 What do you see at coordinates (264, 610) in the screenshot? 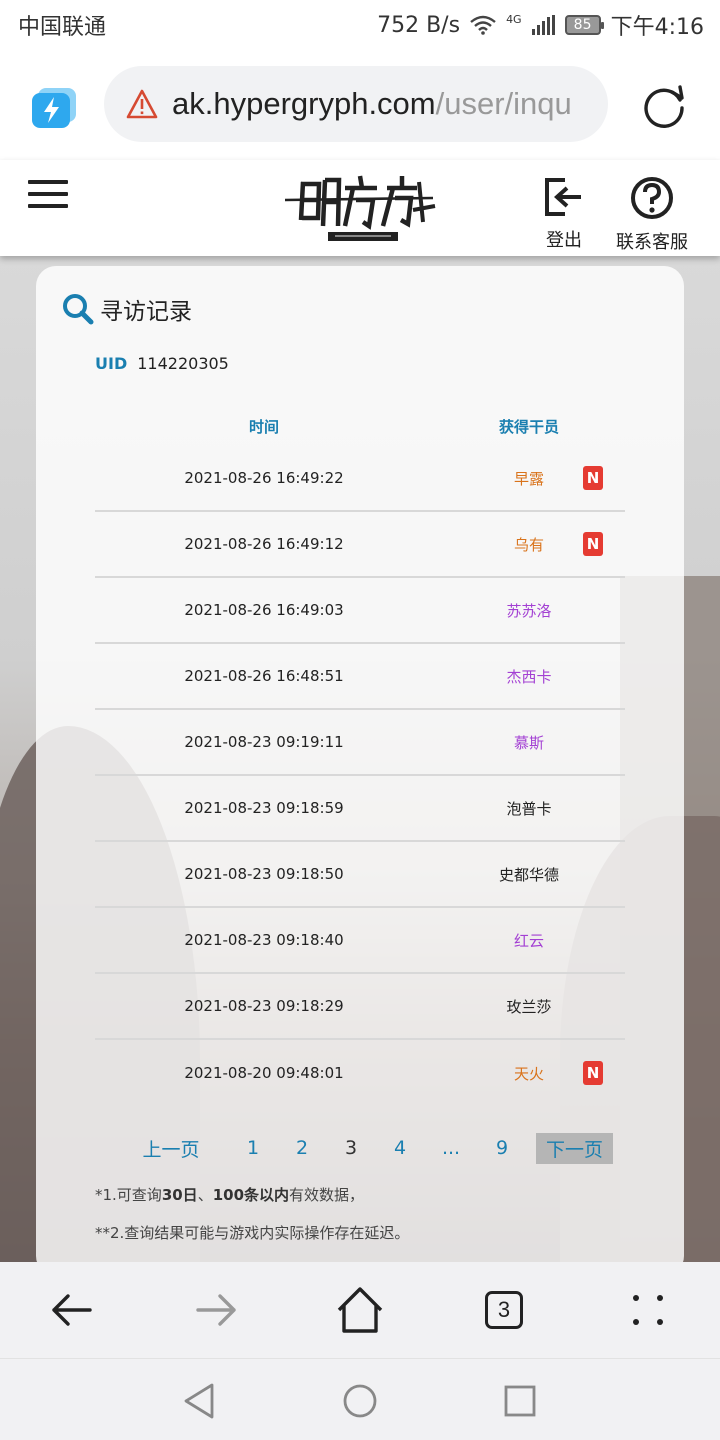
I see `record-time: 2021-08-26 16:49:03` at bounding box center [264, 610].